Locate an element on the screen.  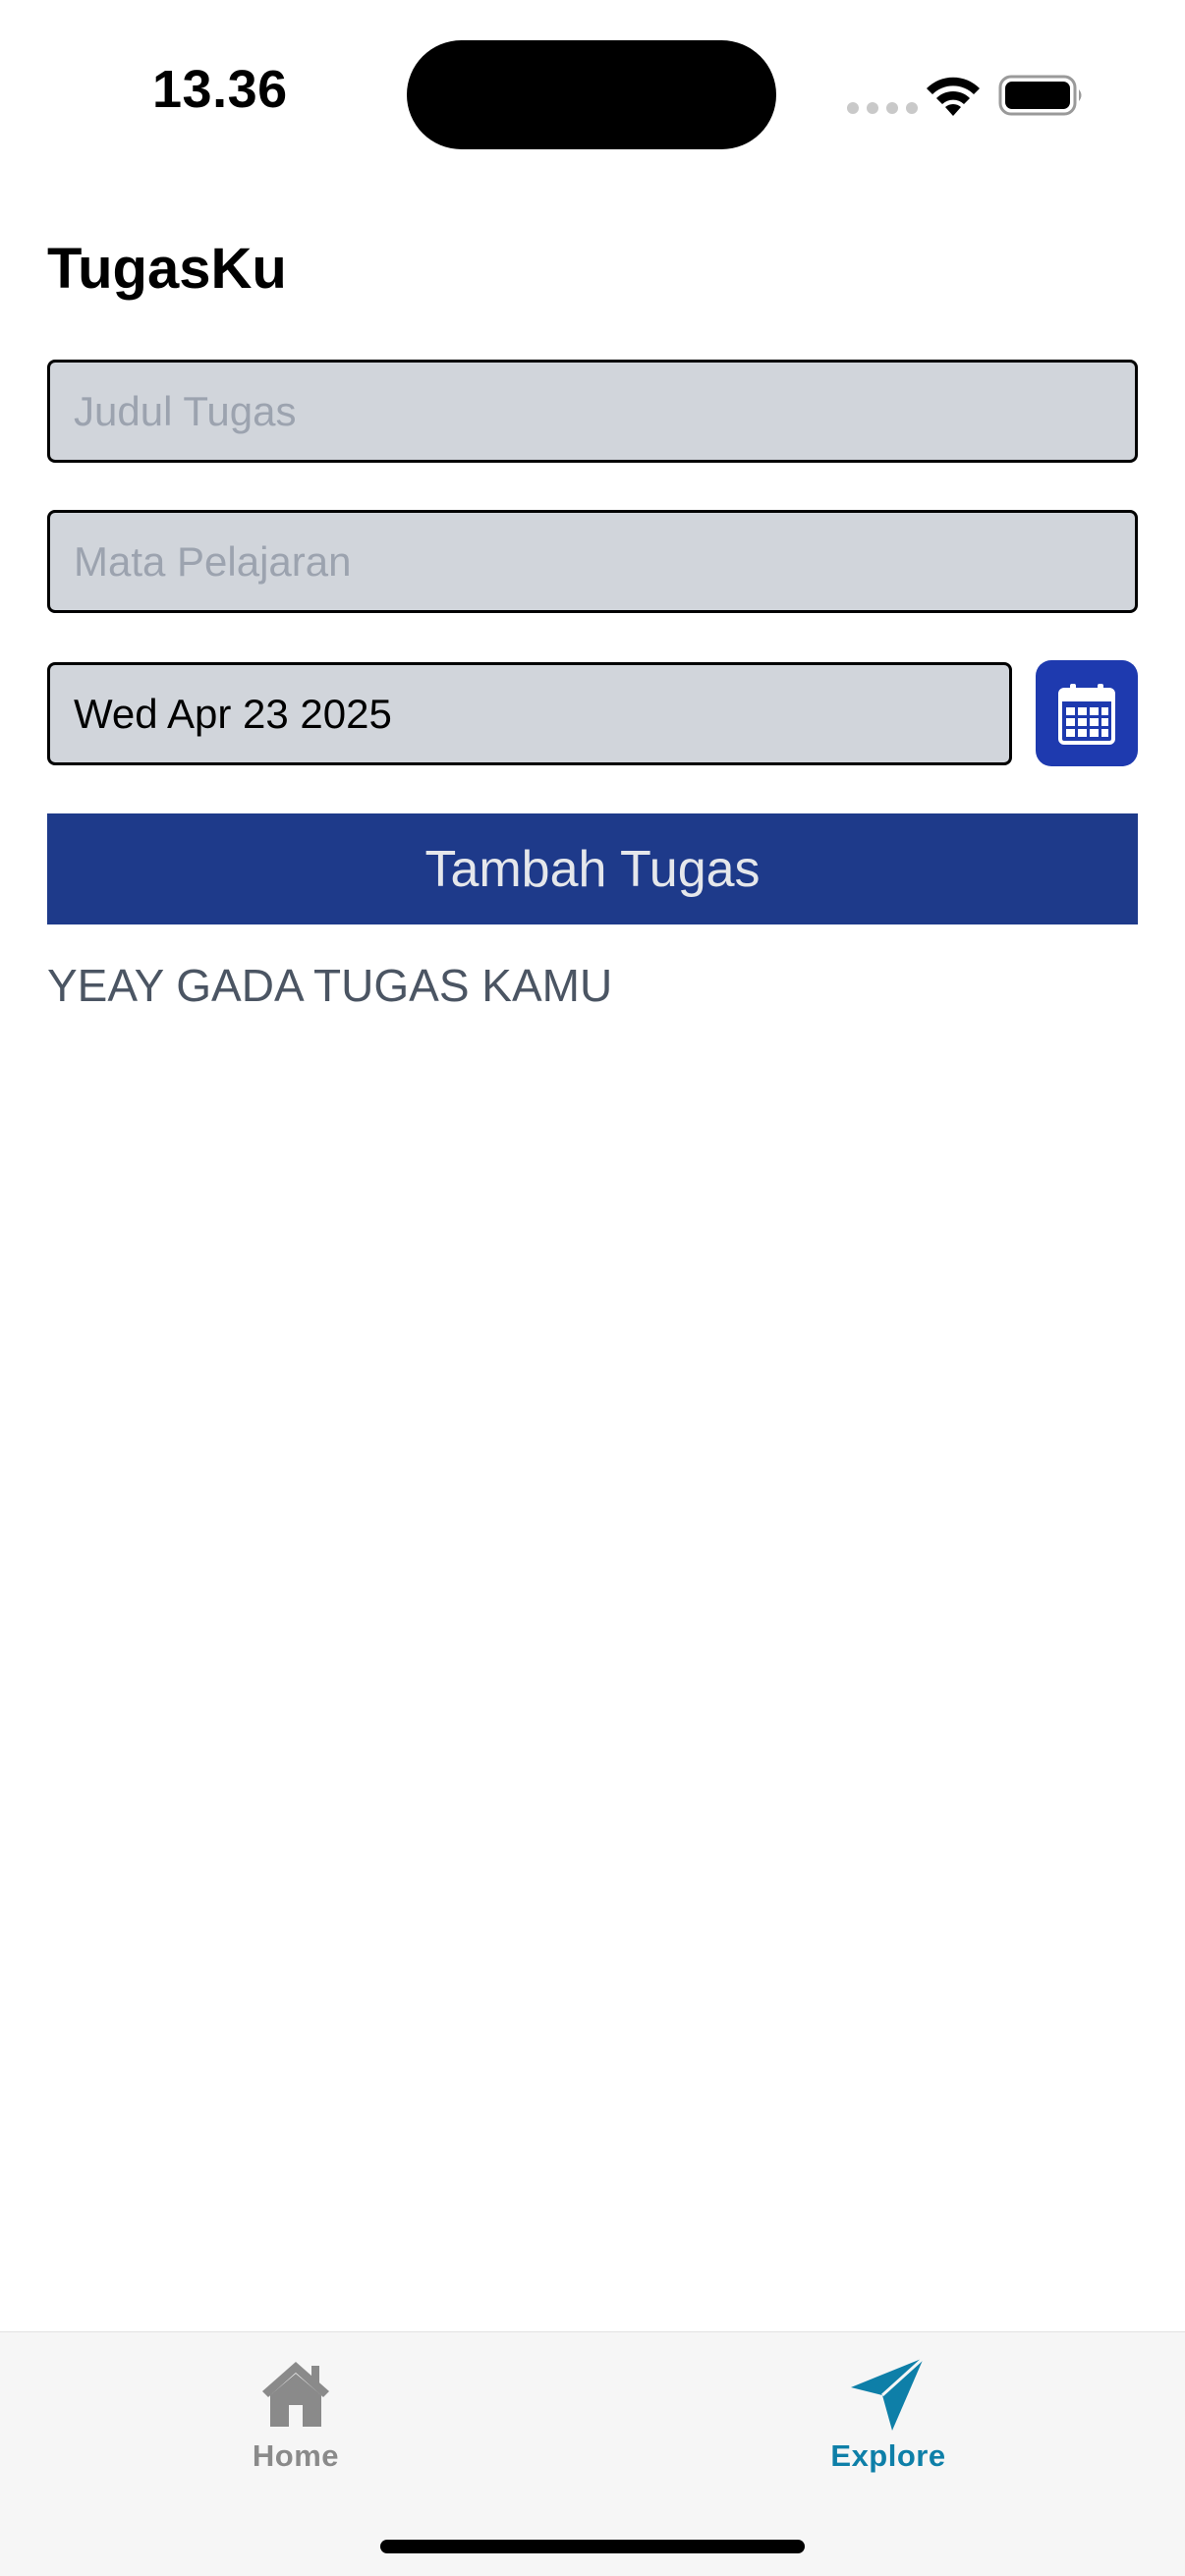
tab-explore-label: Explore is located at coordinates (888, 2455).